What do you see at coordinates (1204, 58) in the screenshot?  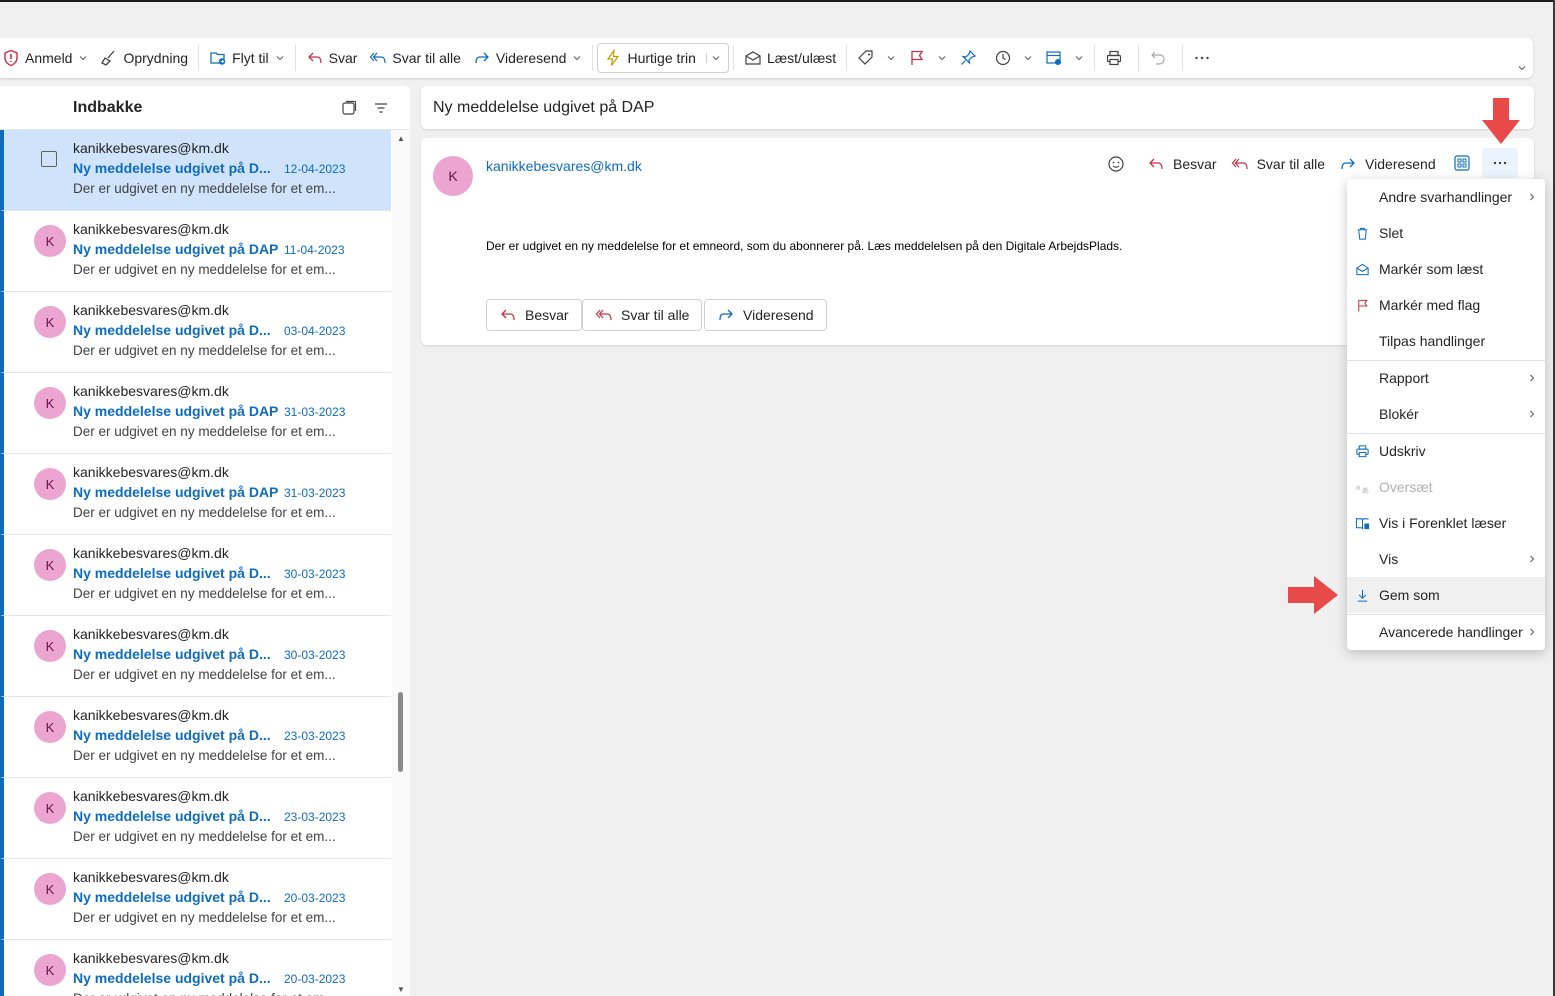 I see `more-options-button` at bounding box center [1204, 58].